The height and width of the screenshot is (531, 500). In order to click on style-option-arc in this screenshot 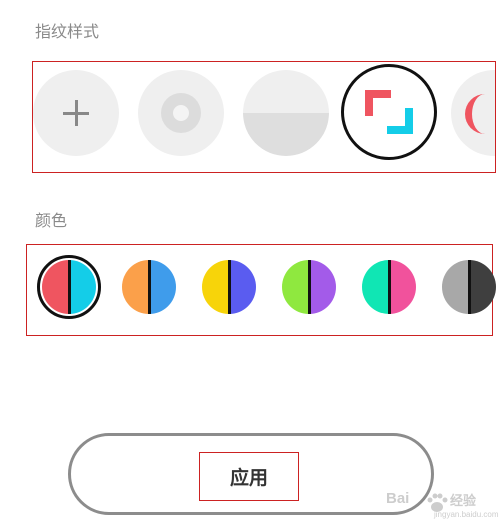, I will do `click(473, 113)`.